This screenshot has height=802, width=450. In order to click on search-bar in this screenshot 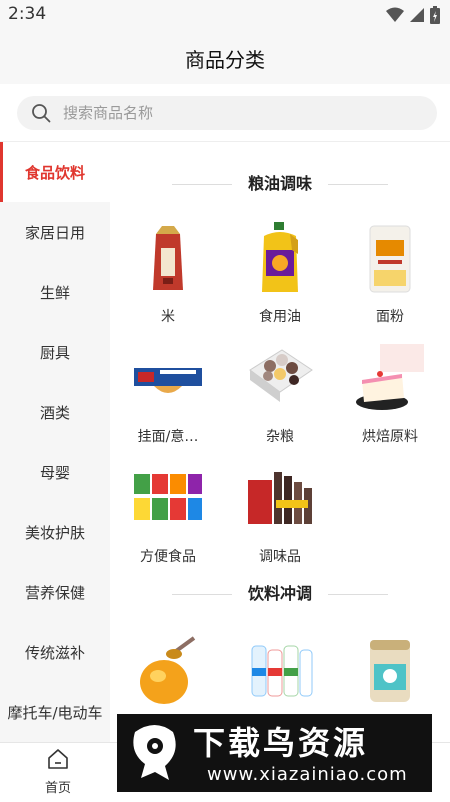, I will do `click(225, 113)`.